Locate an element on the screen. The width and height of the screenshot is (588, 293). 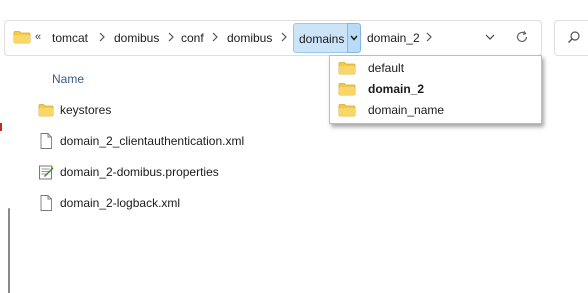
list-item-domibus-properties: domain_2-domibus.properties is located at coordinates (128, 172).